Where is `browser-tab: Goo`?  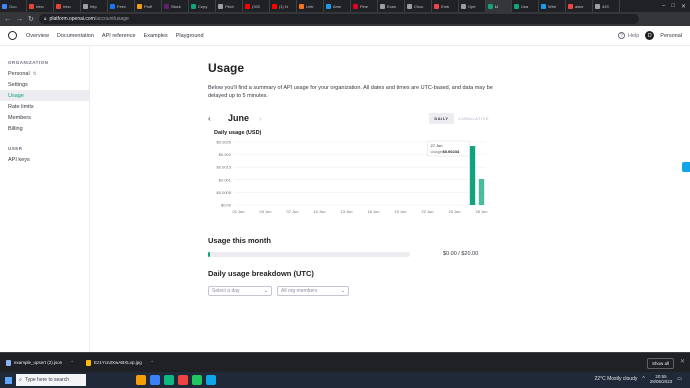
browser-tab: Goo is located at coordinates (13, 6).